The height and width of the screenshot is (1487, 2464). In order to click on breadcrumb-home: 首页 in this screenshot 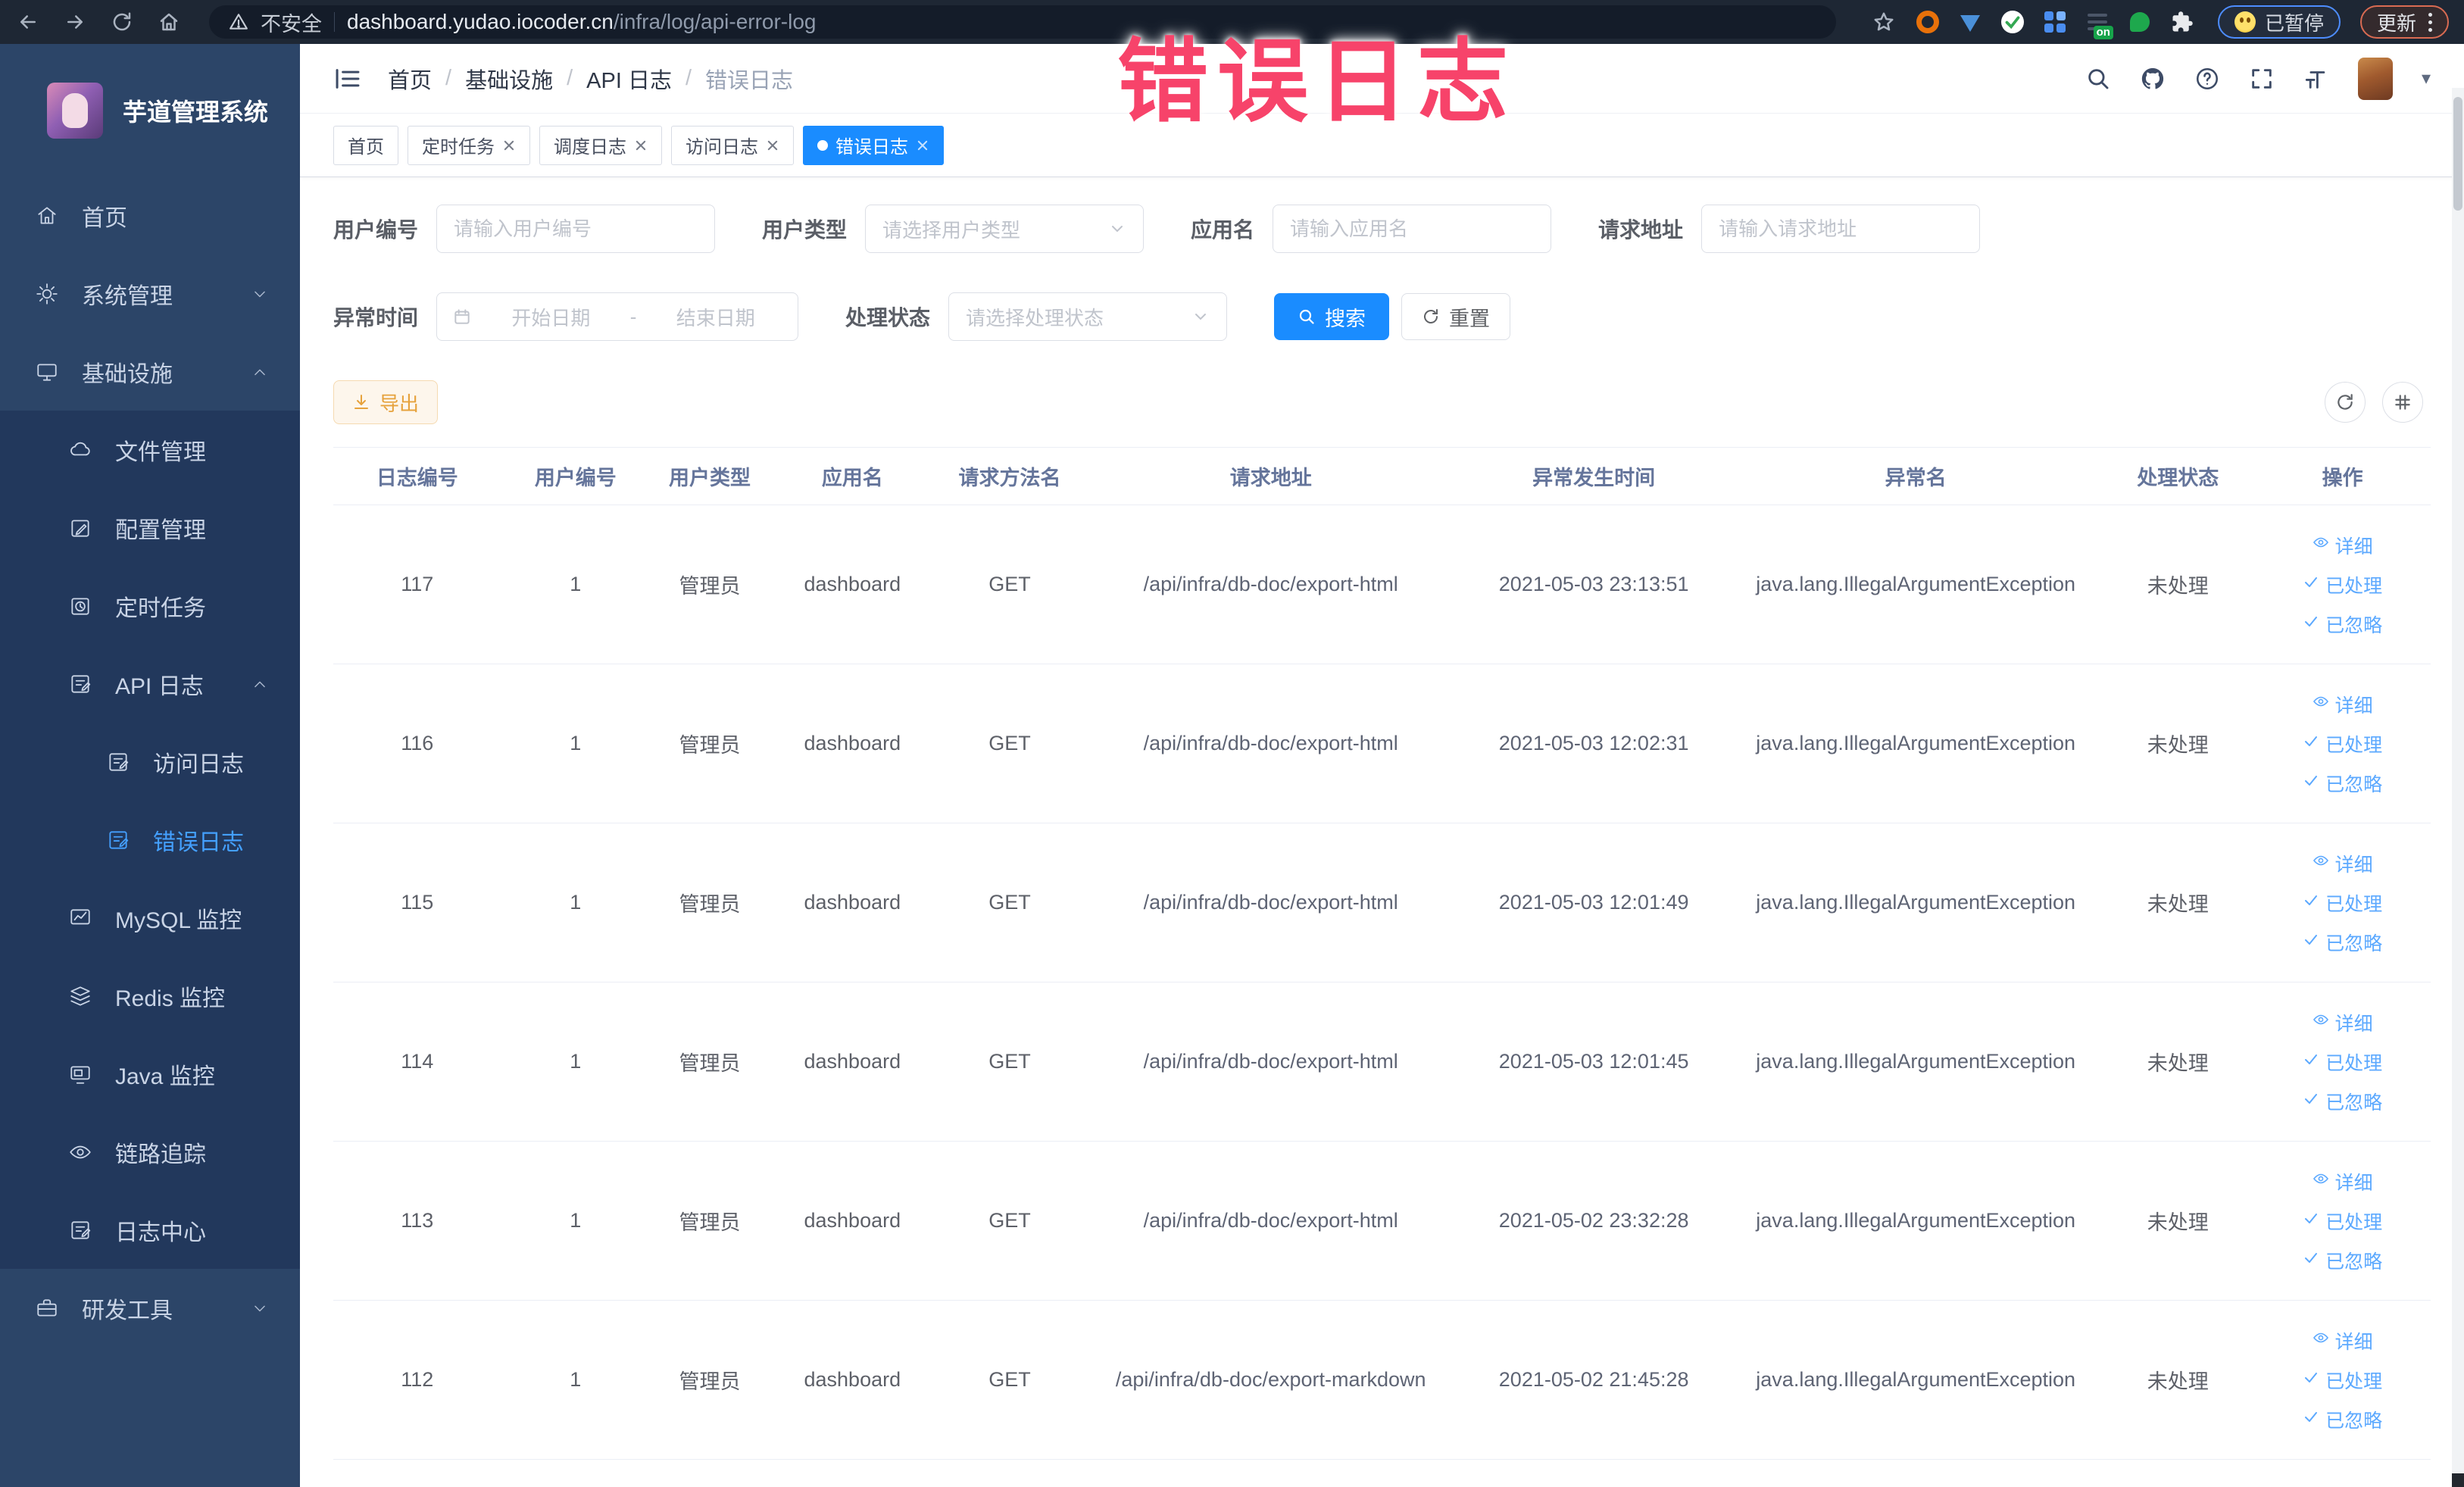, I will do `click(410, 79)`.